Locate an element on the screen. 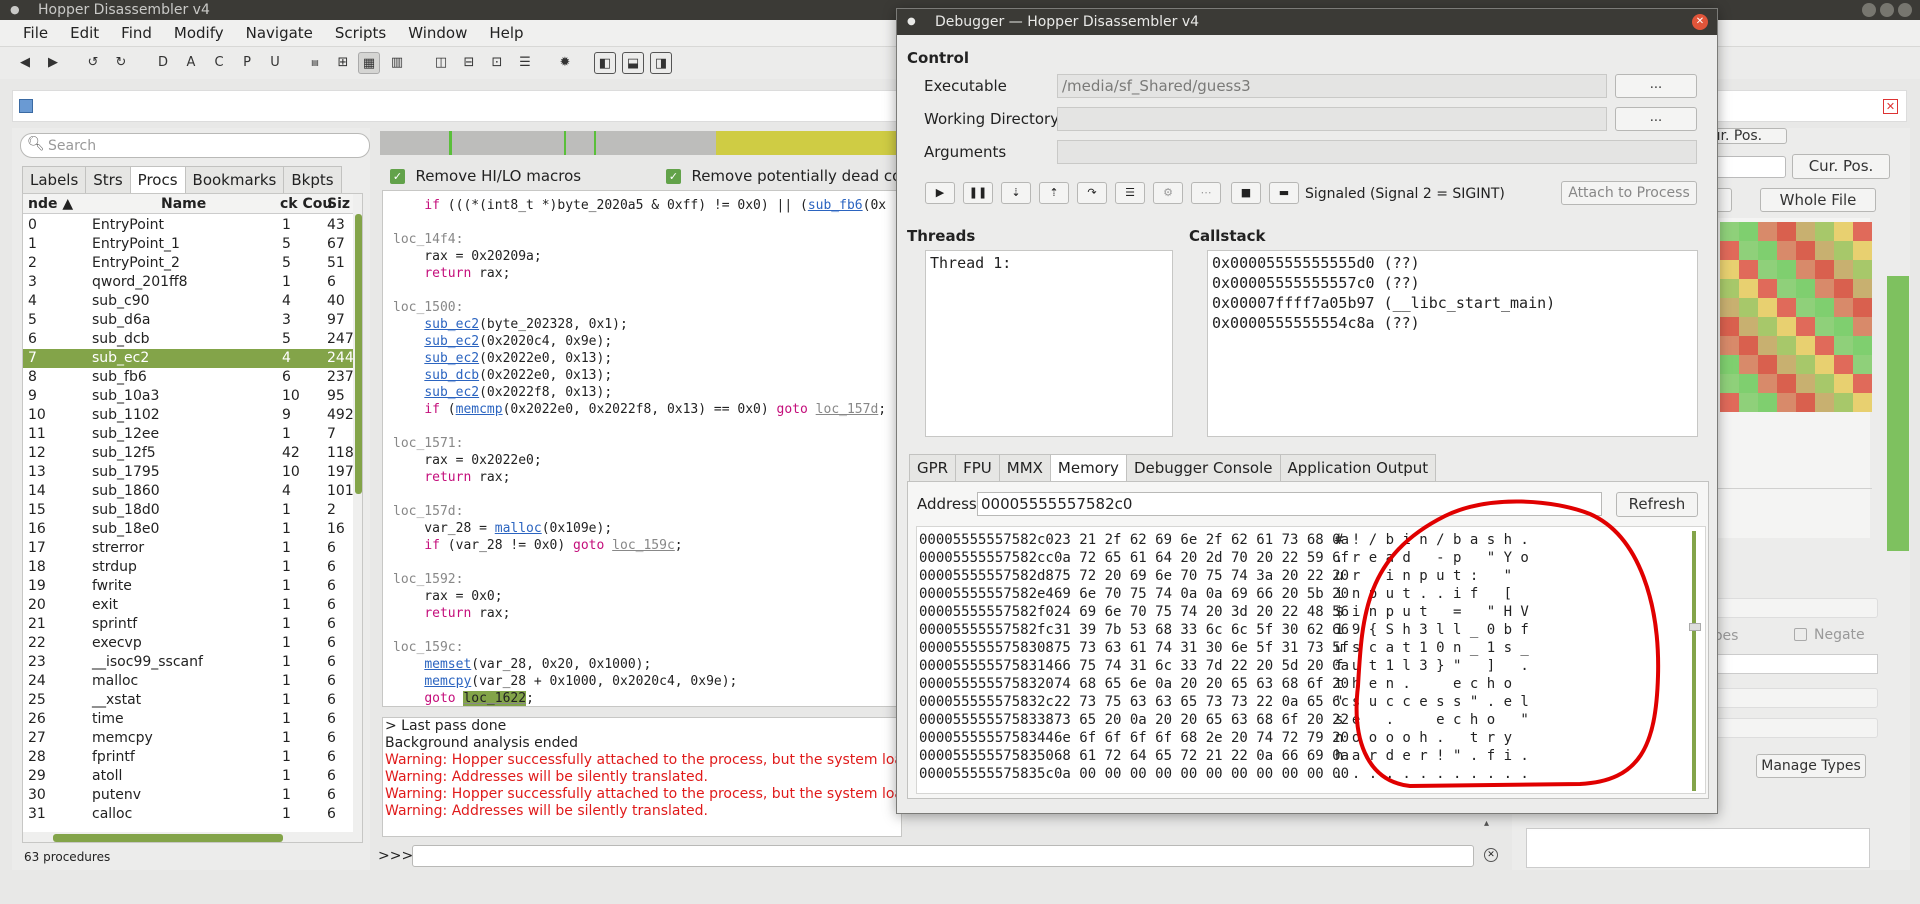 The width and height of the screenshot is (1920, 904). col-block-count: ck Cou is located at coordinates (306, 204).